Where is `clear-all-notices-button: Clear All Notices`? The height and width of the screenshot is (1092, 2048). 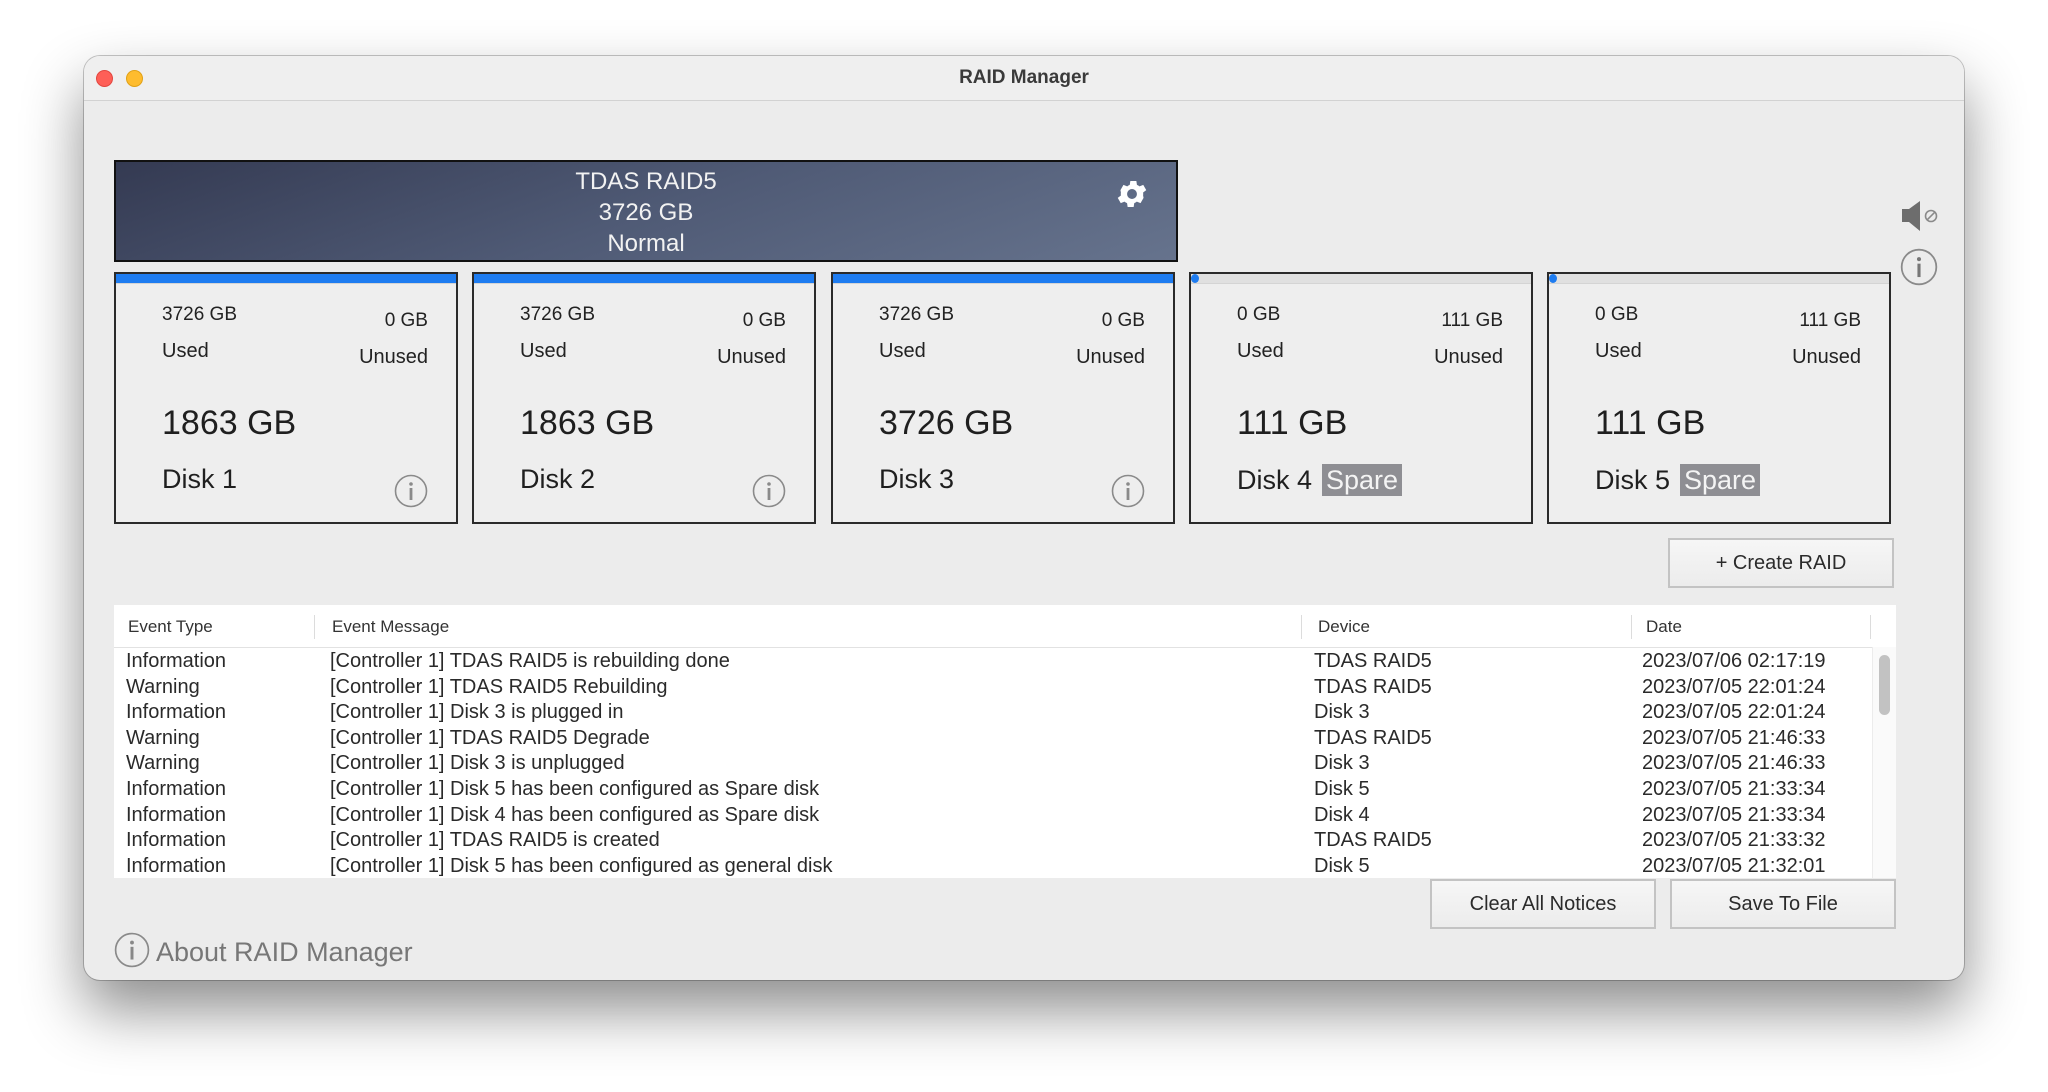
clear-all-notices-button: Clear All Notices is located at coordinates (1543, 904).